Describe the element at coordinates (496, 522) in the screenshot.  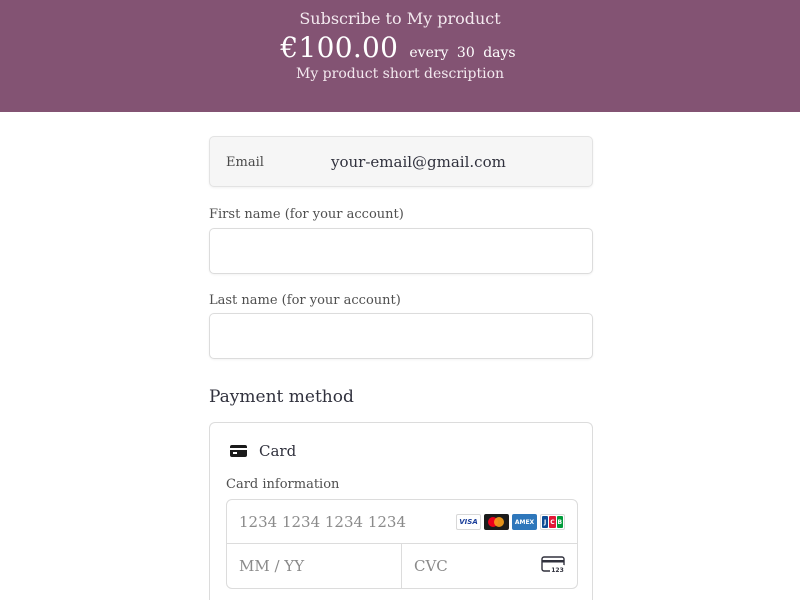
I see `mastercard-icon` at that location.